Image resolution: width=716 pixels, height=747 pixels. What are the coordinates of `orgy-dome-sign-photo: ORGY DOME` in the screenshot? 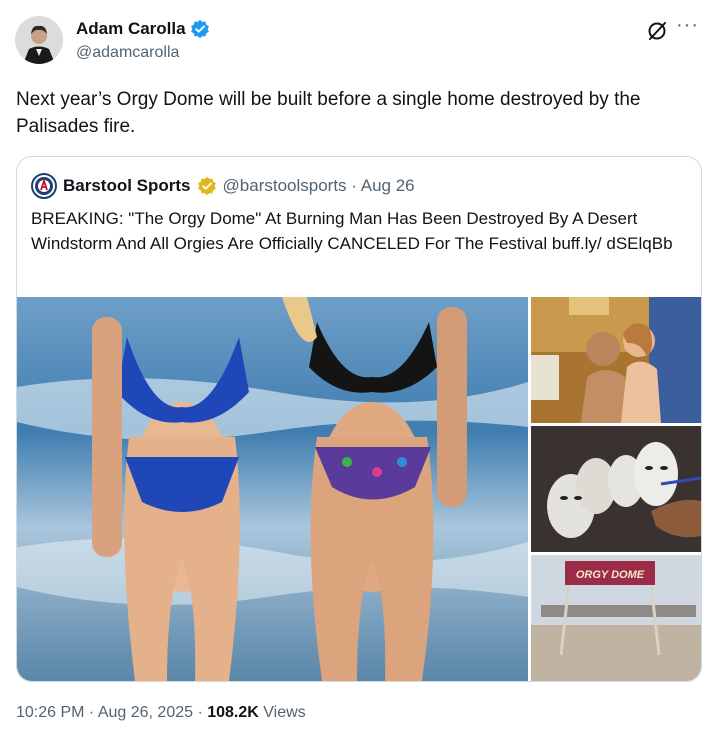 It's located at (616, 618).